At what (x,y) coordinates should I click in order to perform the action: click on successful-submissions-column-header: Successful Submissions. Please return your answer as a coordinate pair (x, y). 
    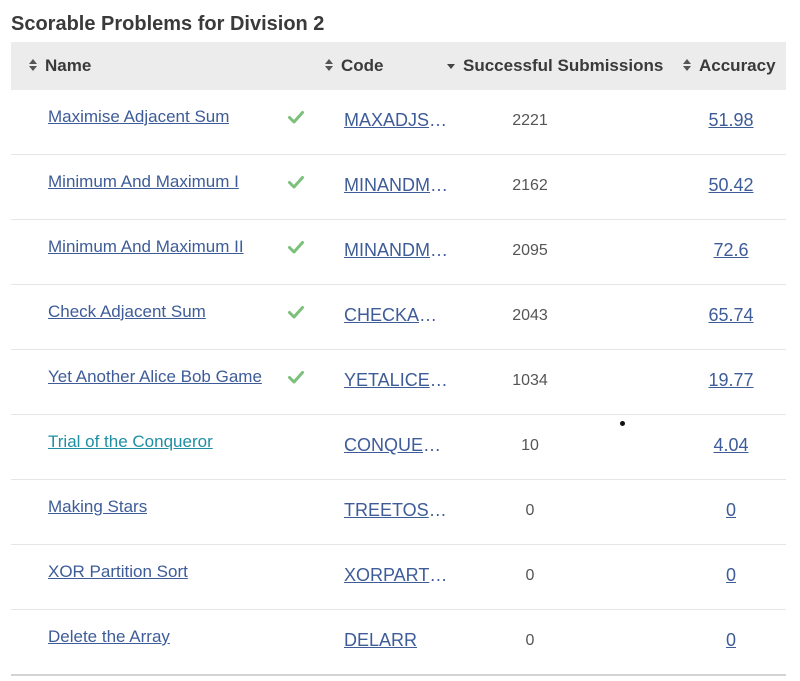
    Looking at the image, I should click on (555, 66).